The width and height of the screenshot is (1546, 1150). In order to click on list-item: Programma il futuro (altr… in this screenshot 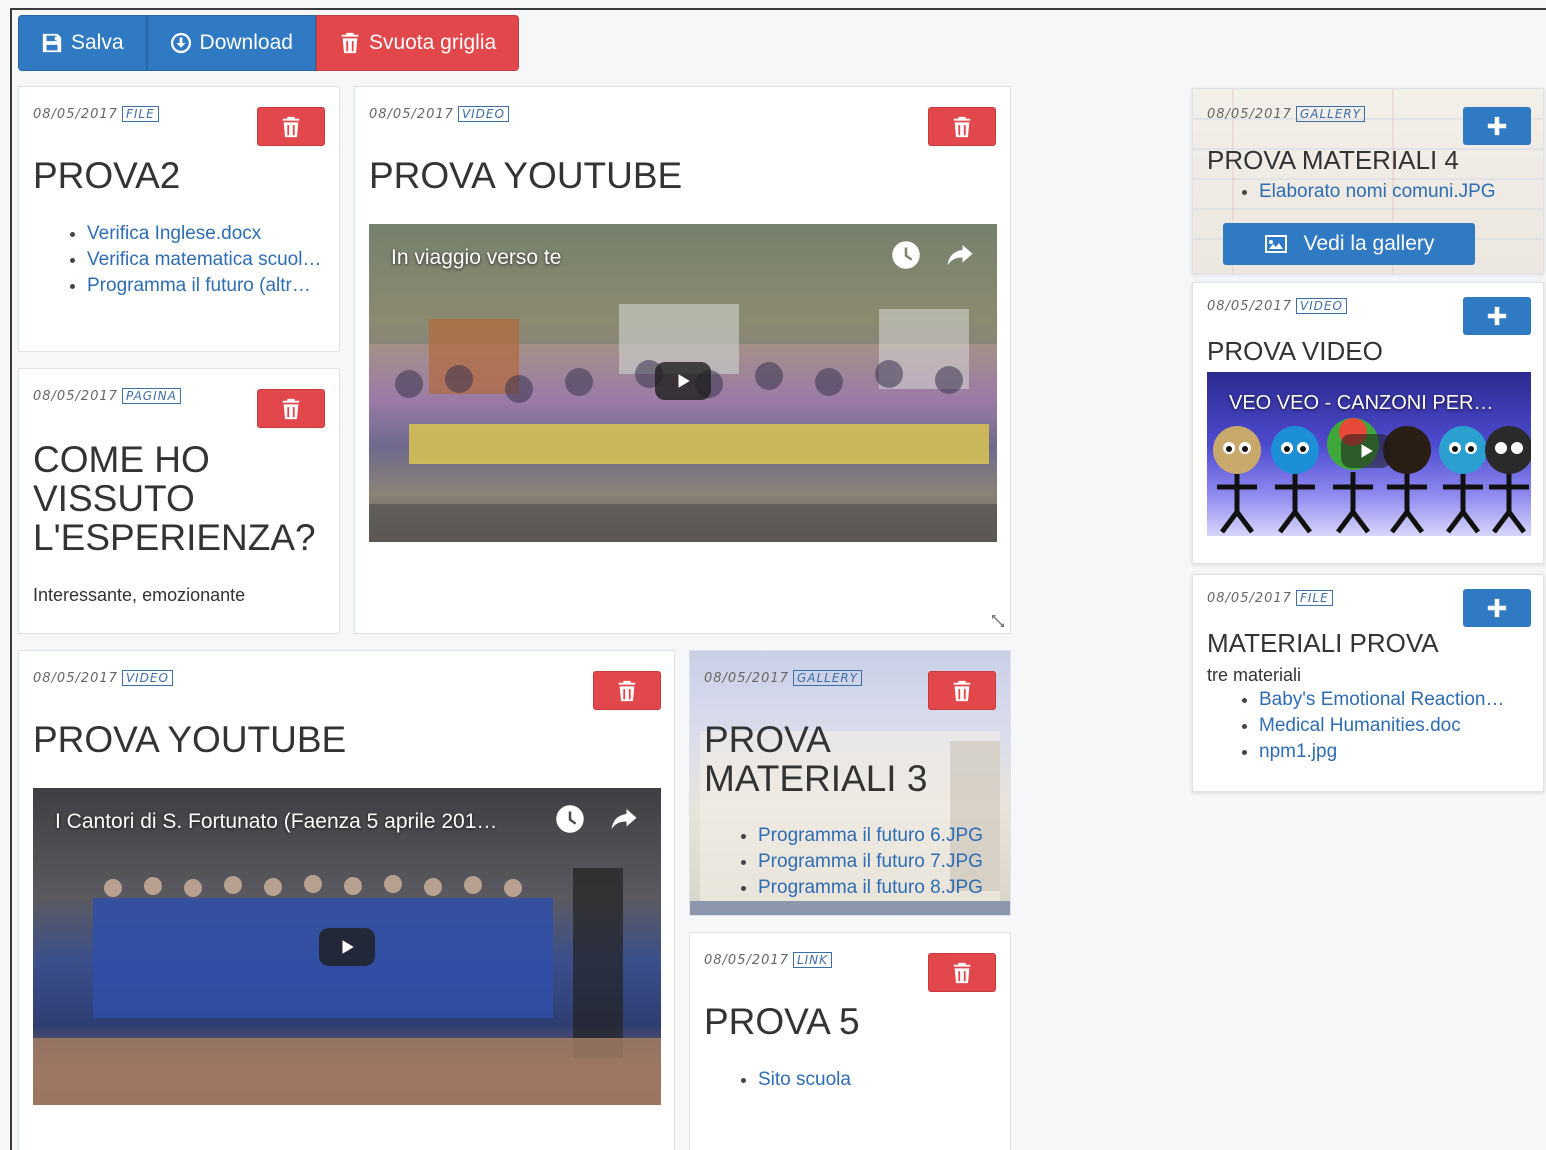, I will do `click(204, 286)`.